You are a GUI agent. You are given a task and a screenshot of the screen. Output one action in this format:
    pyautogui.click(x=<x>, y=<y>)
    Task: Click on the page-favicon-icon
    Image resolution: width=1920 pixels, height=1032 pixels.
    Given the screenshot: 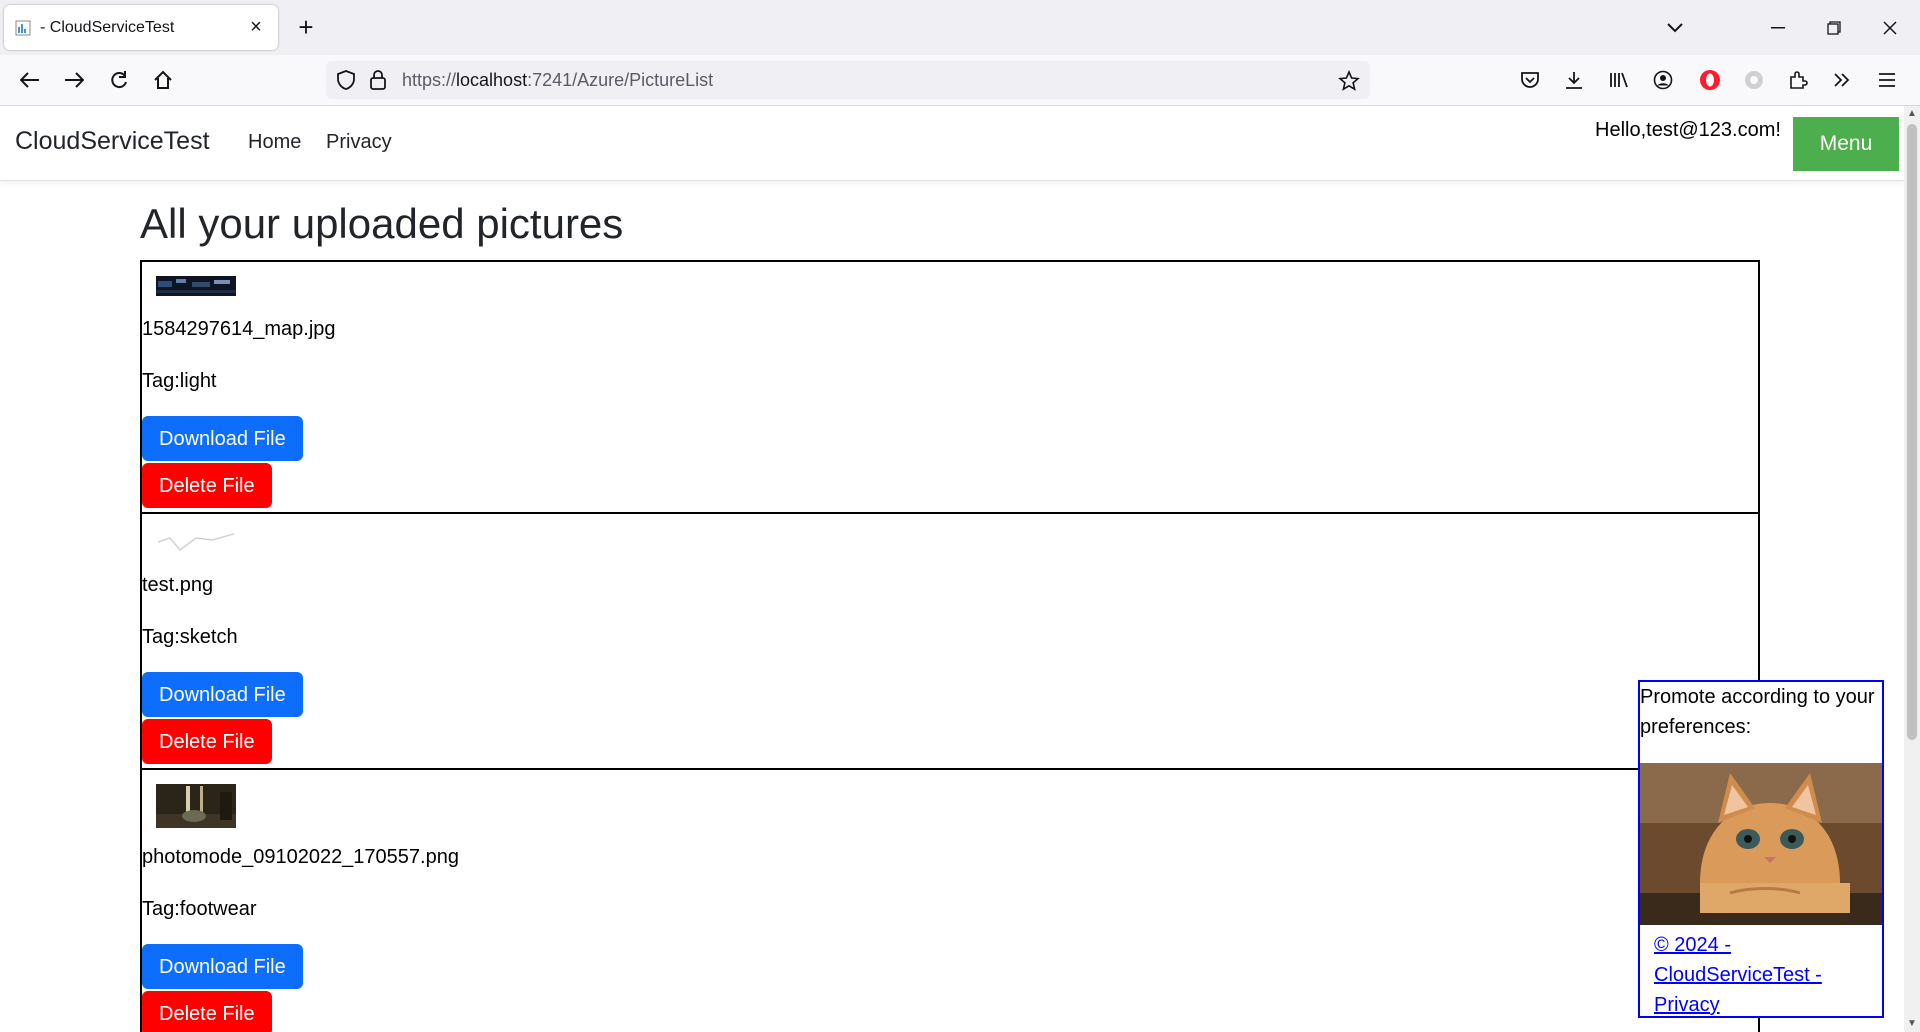 What is the action you would take?
    pyautogui.click(x=23, y=28)
    